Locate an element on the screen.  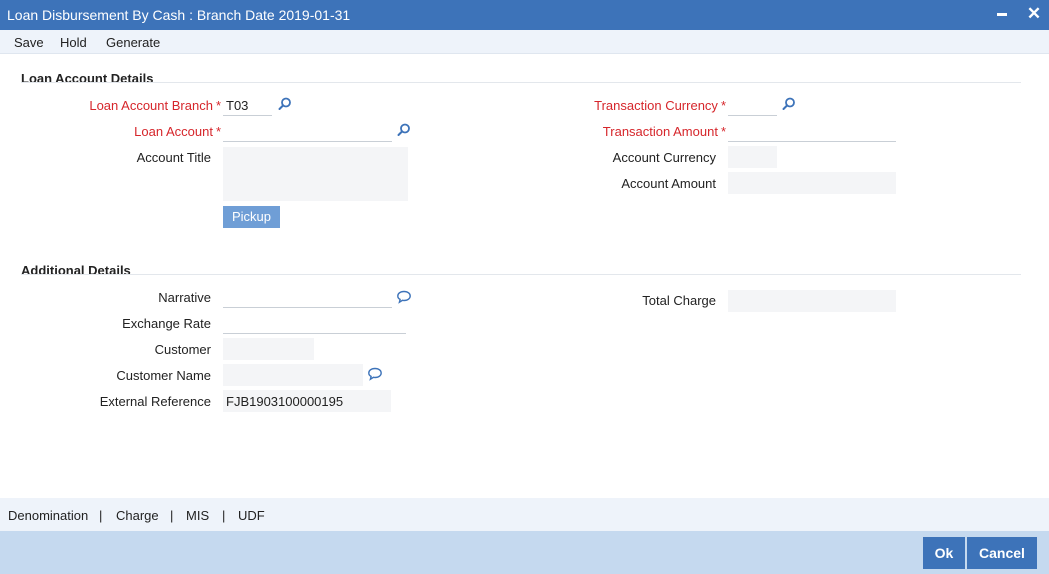
ok-button: Ok is located at coordinates (944, 553).